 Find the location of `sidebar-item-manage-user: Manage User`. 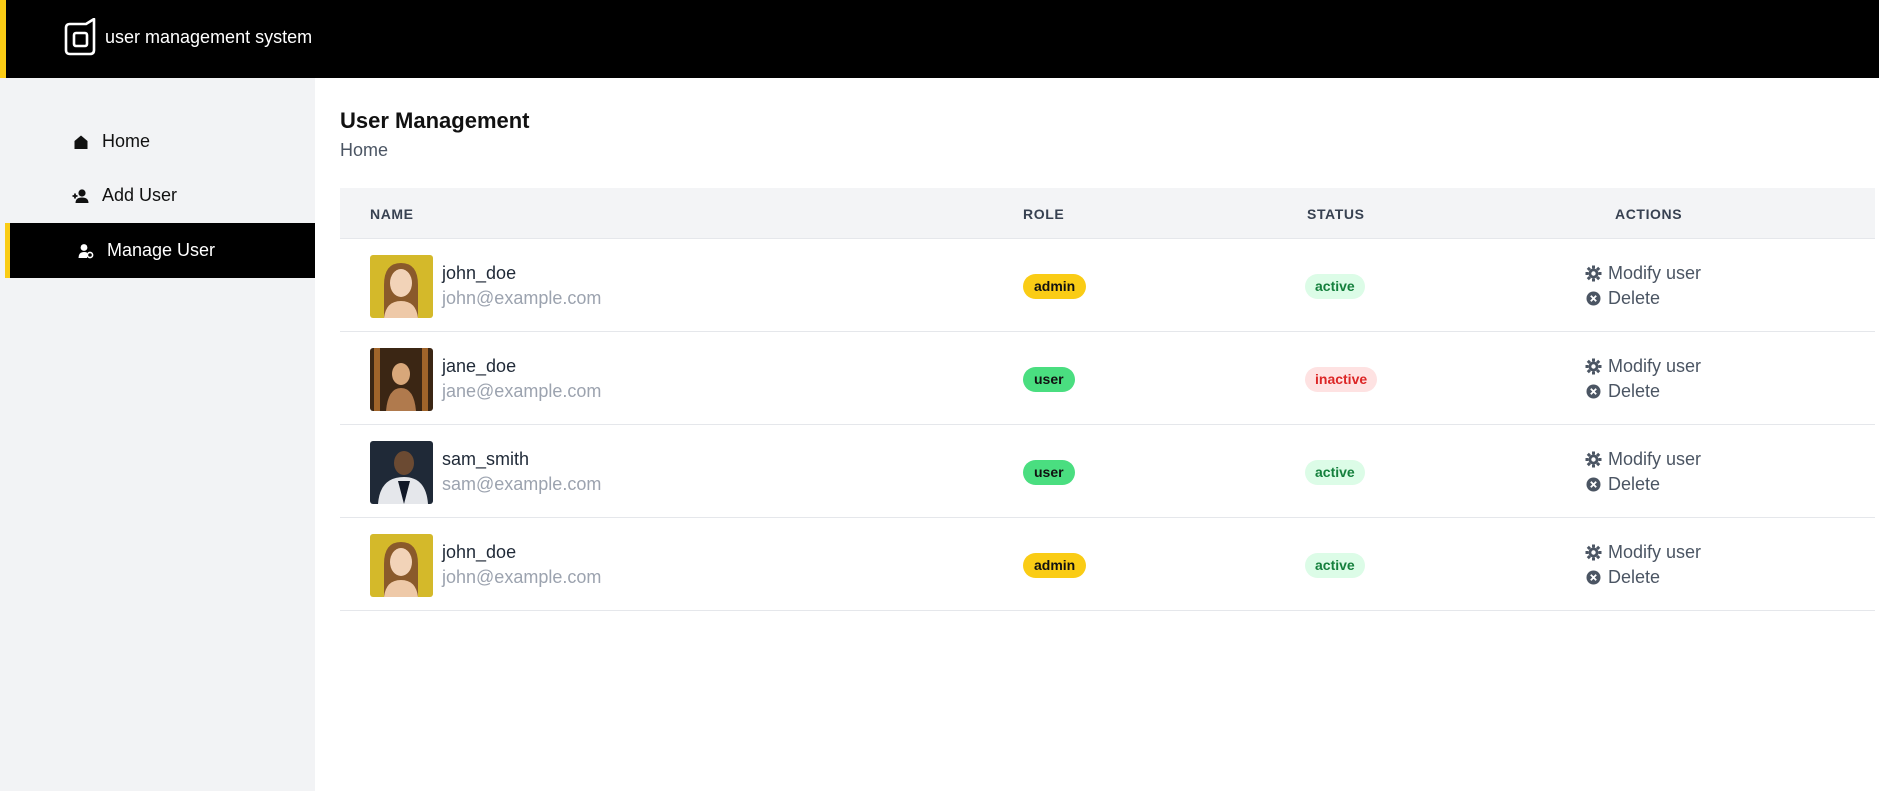

sidebar-item-manage-user: Manage User is located at coordinates (160, 250).